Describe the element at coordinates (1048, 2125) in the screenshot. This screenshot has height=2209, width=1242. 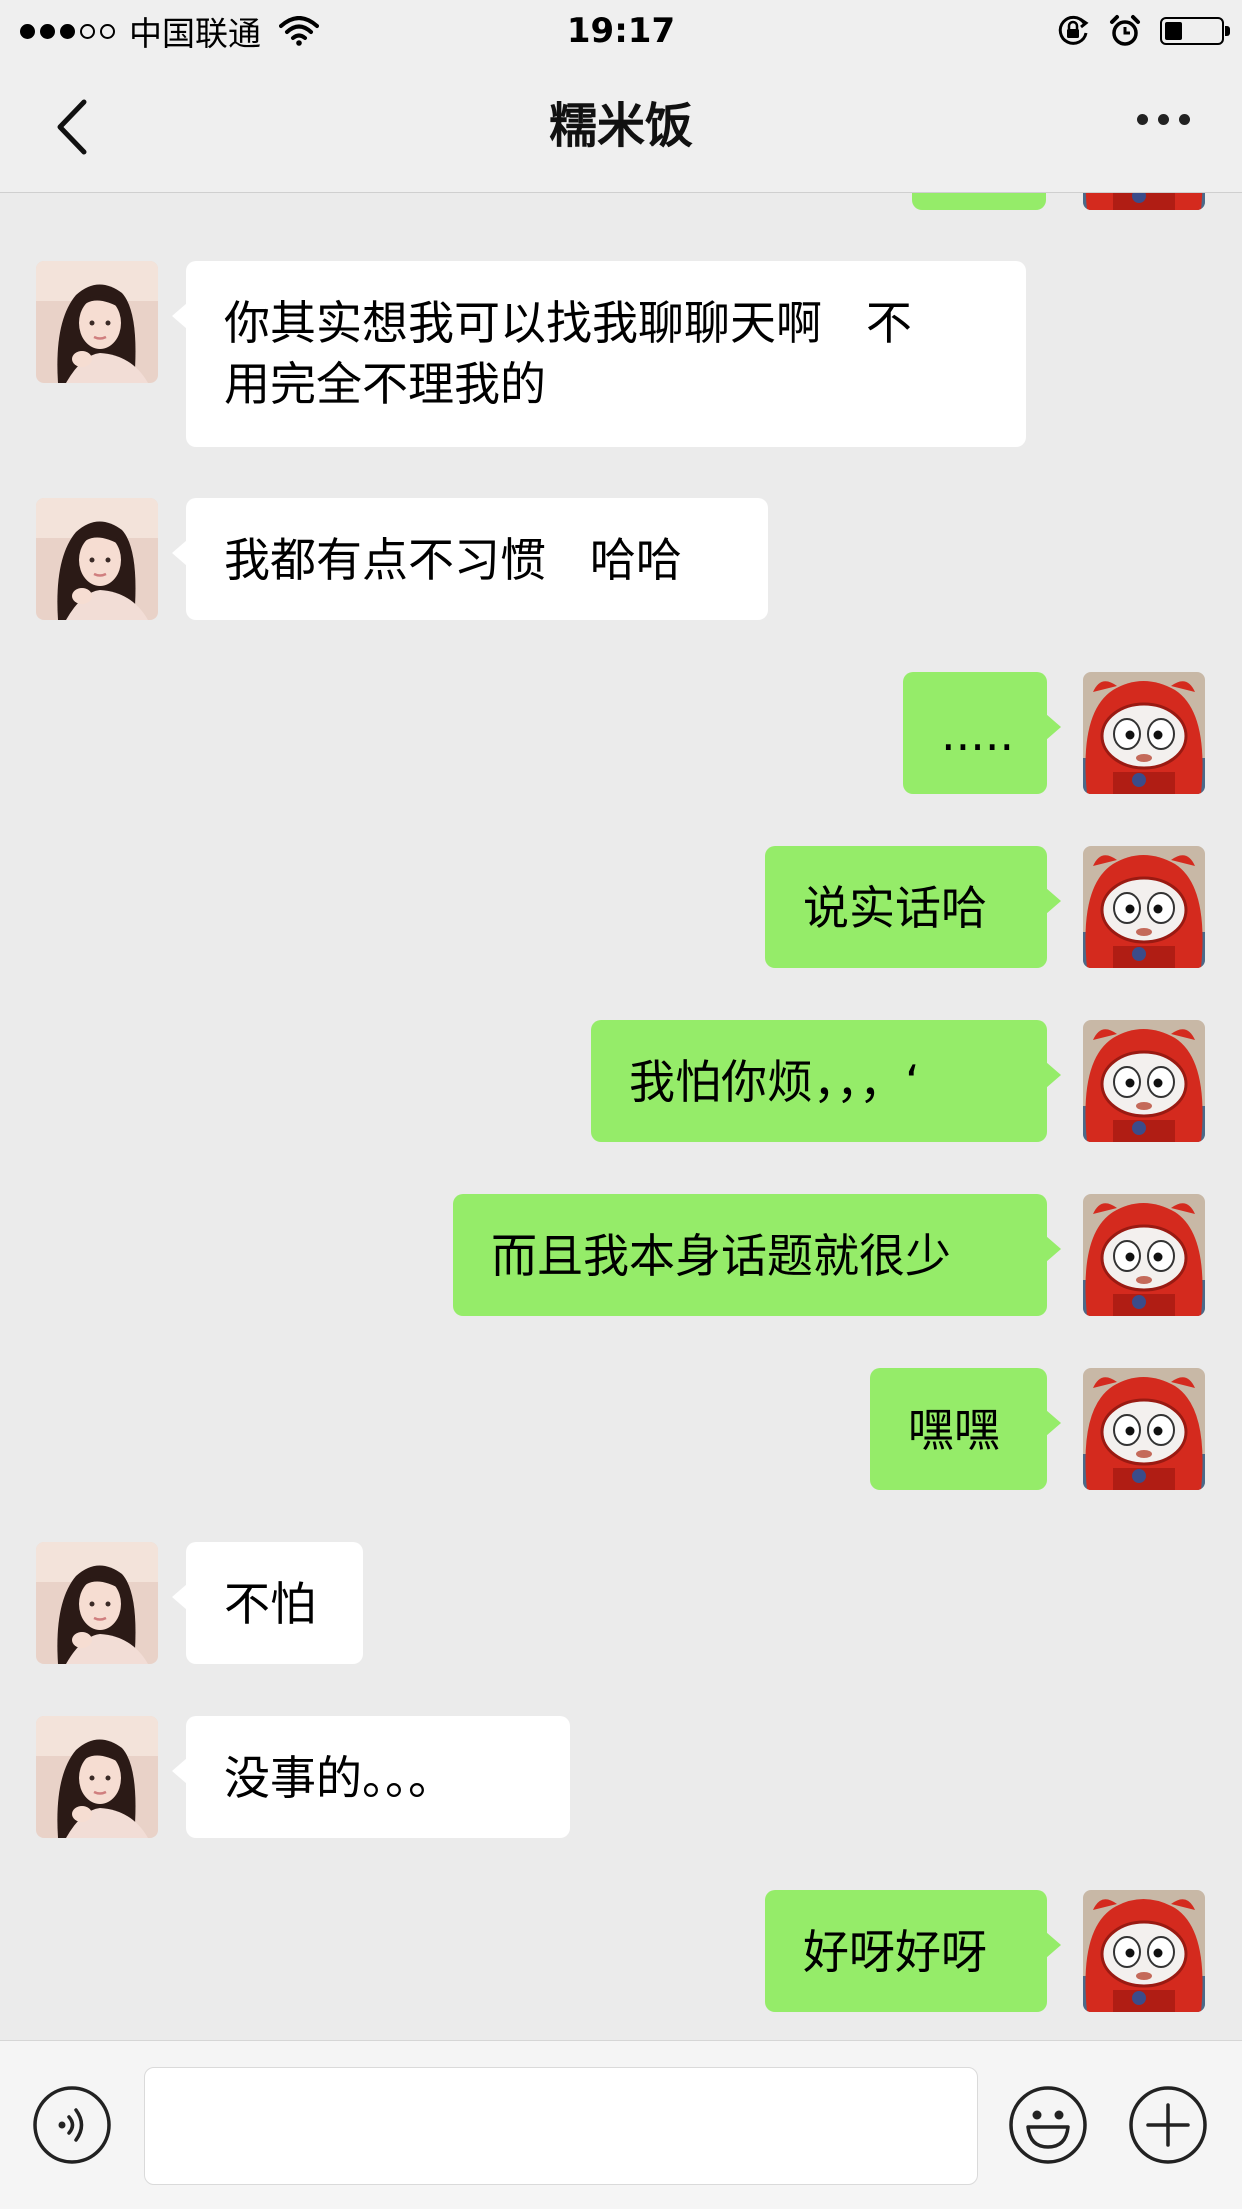
I see `emoji-icon` at that location.